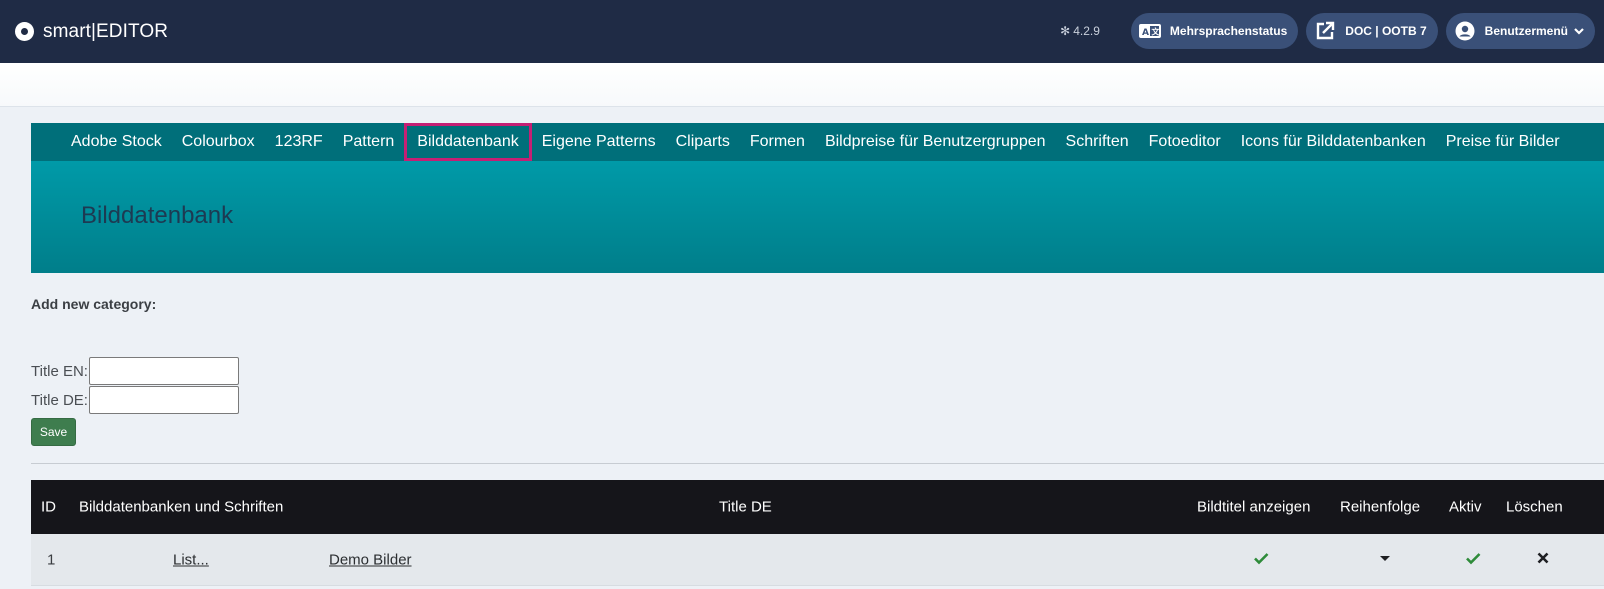  What do you see at coordinates (1372, 31) in the screenshot?
I see `doc-ootb-button: DOC | OOTB 7` at bounding box center [1372, 31].